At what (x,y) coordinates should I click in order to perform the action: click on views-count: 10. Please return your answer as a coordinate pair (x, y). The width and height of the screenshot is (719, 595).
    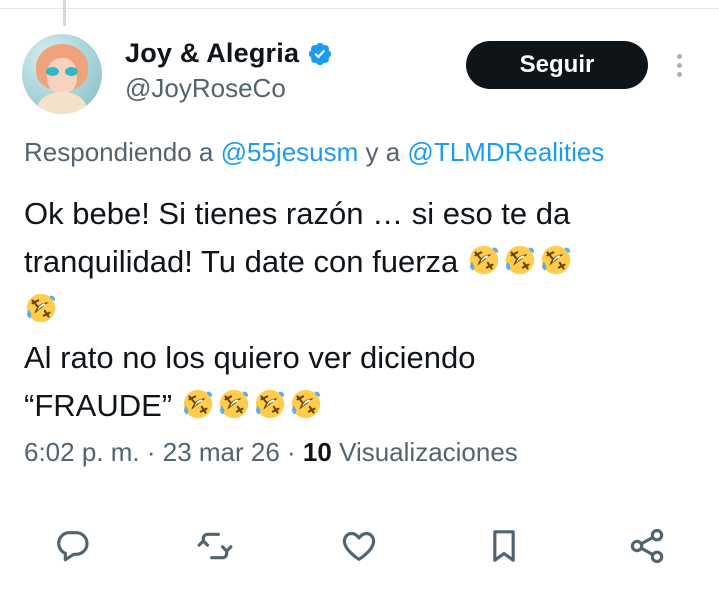
    Looking at the image, I should click on (317, 452).